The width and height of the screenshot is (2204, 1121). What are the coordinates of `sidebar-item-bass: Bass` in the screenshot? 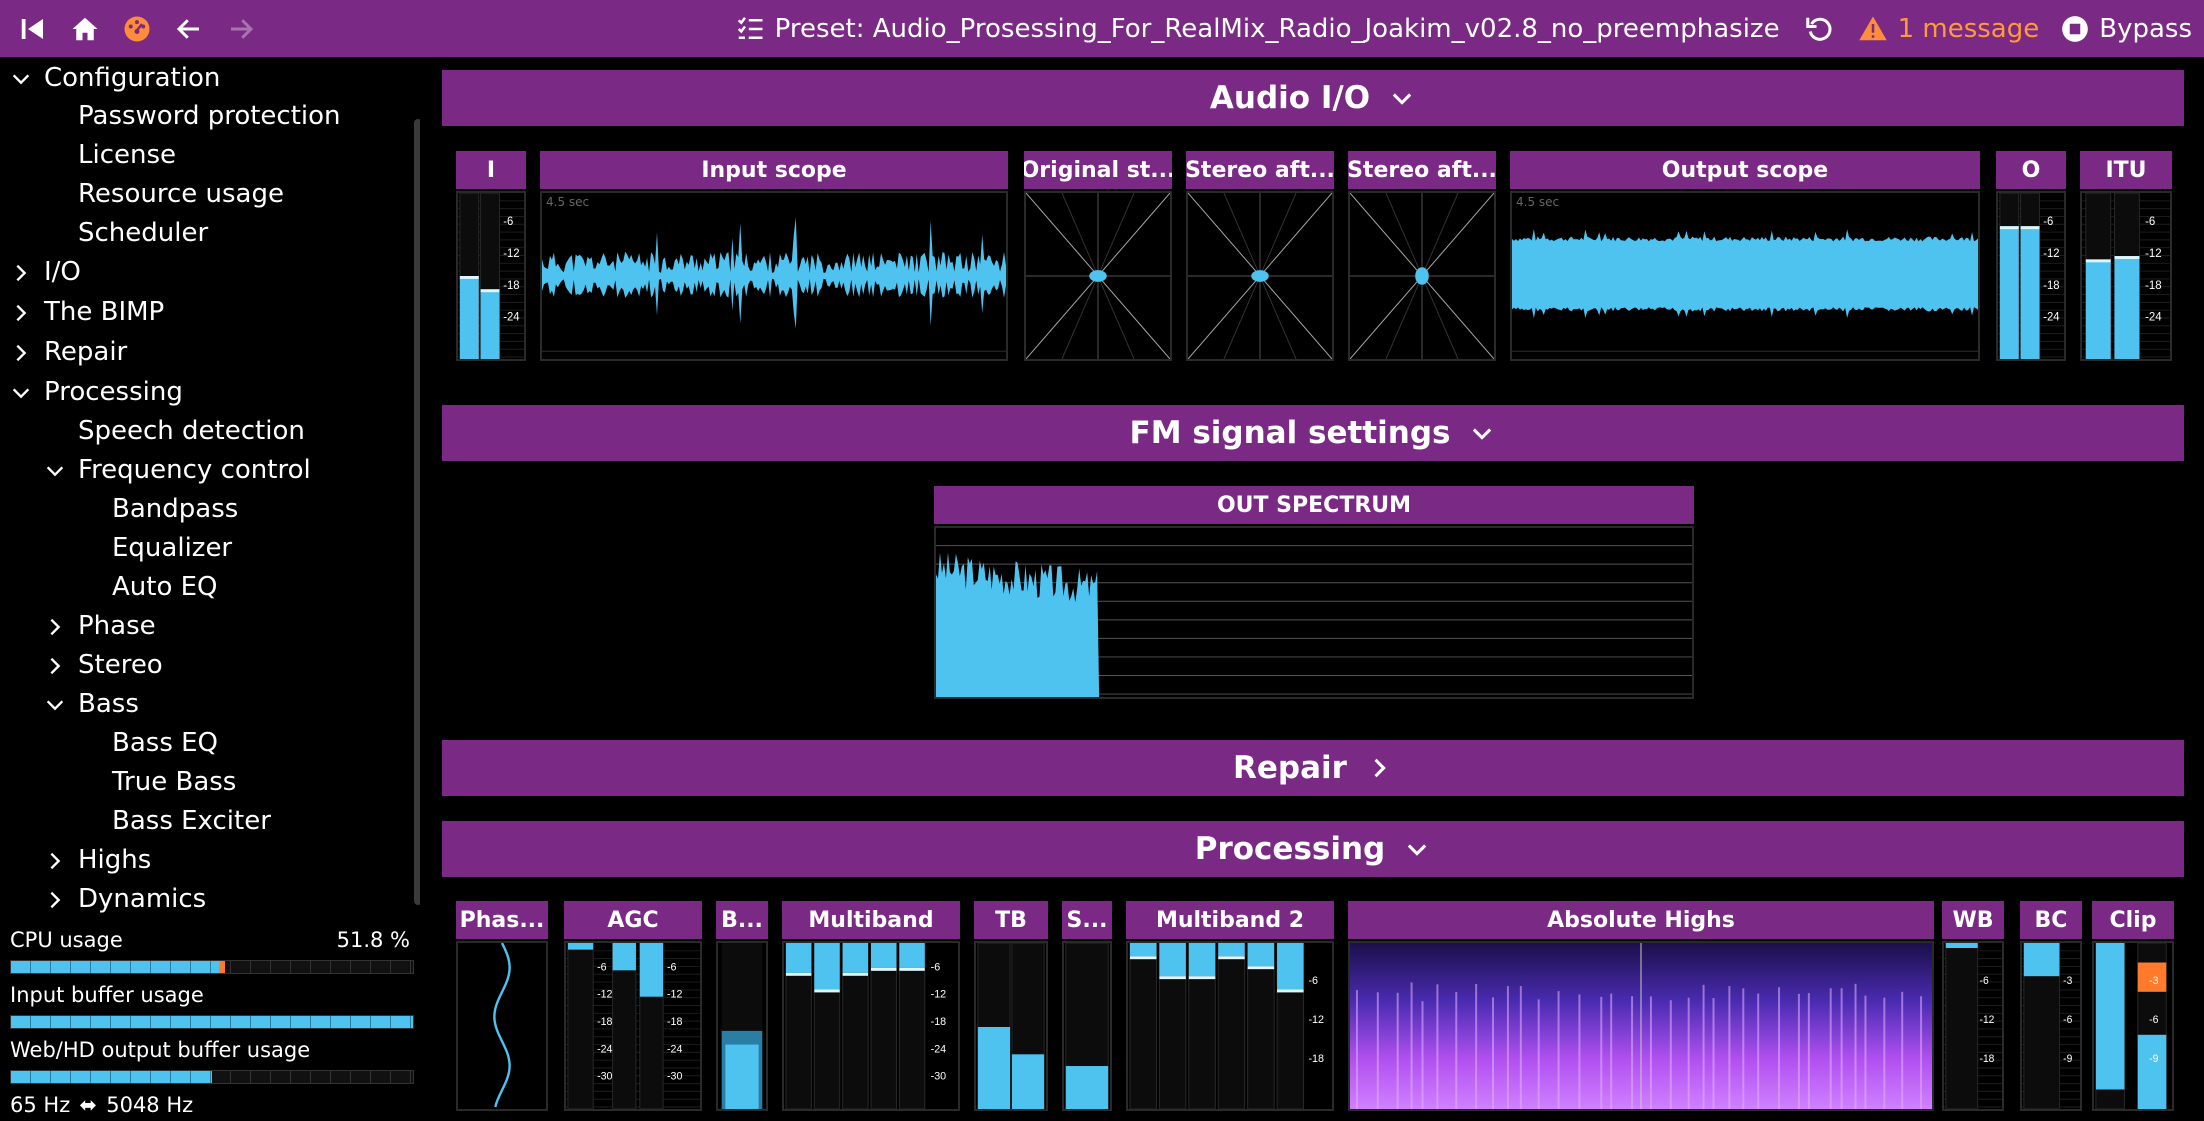 It's located at (91, 703).